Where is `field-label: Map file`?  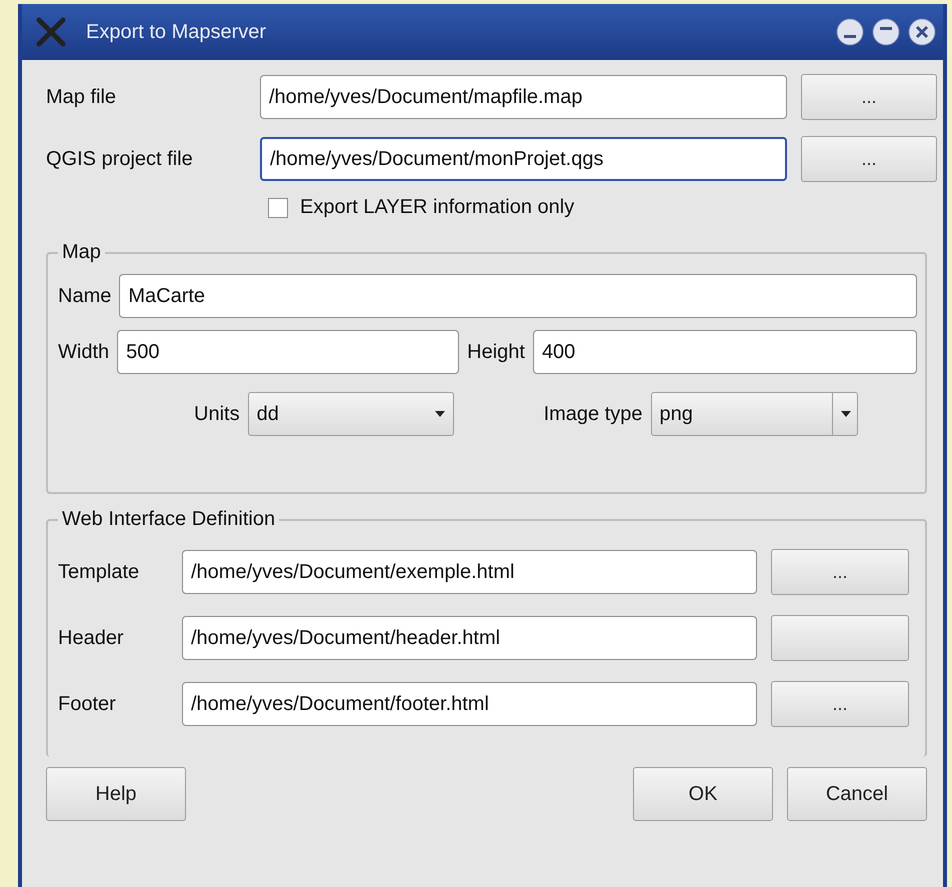
field-label: Map file is located at coordinates (82, 97).